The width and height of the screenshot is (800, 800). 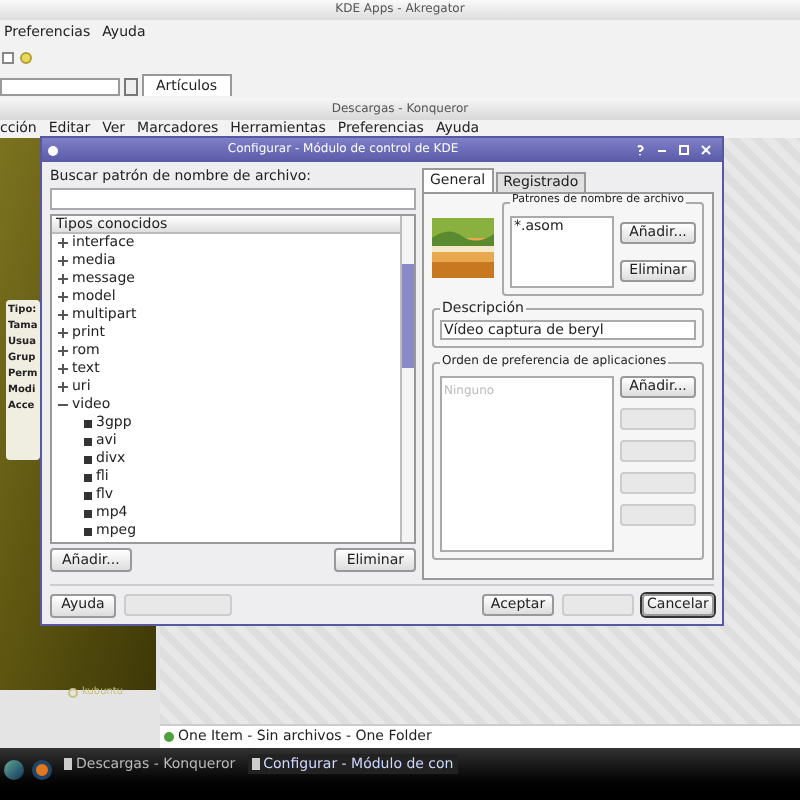 I want to click on collapse-icon, so click(x=63, y=405).